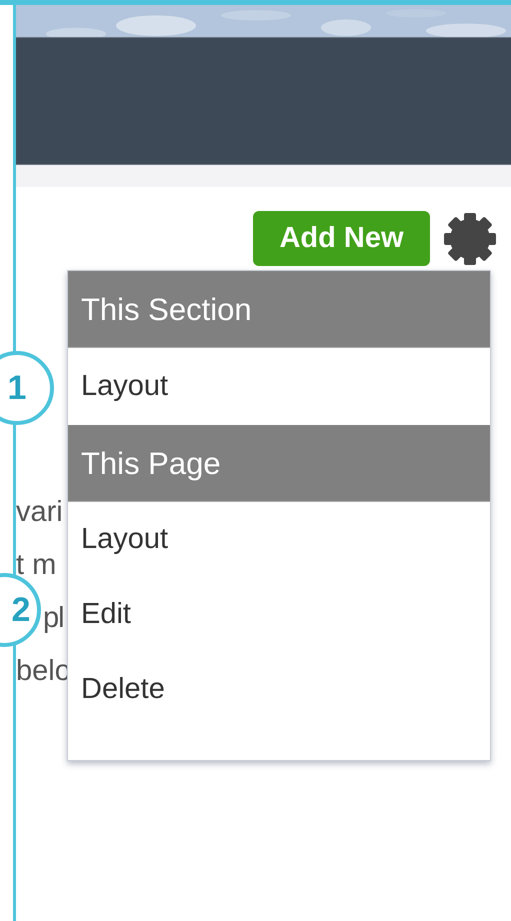 The height and width of the screenshot is (921, 511). What do you see at coordinates (53, 618) in the screenshot?
I see `paragraph-text: pl` at bounding box center [53, 618].